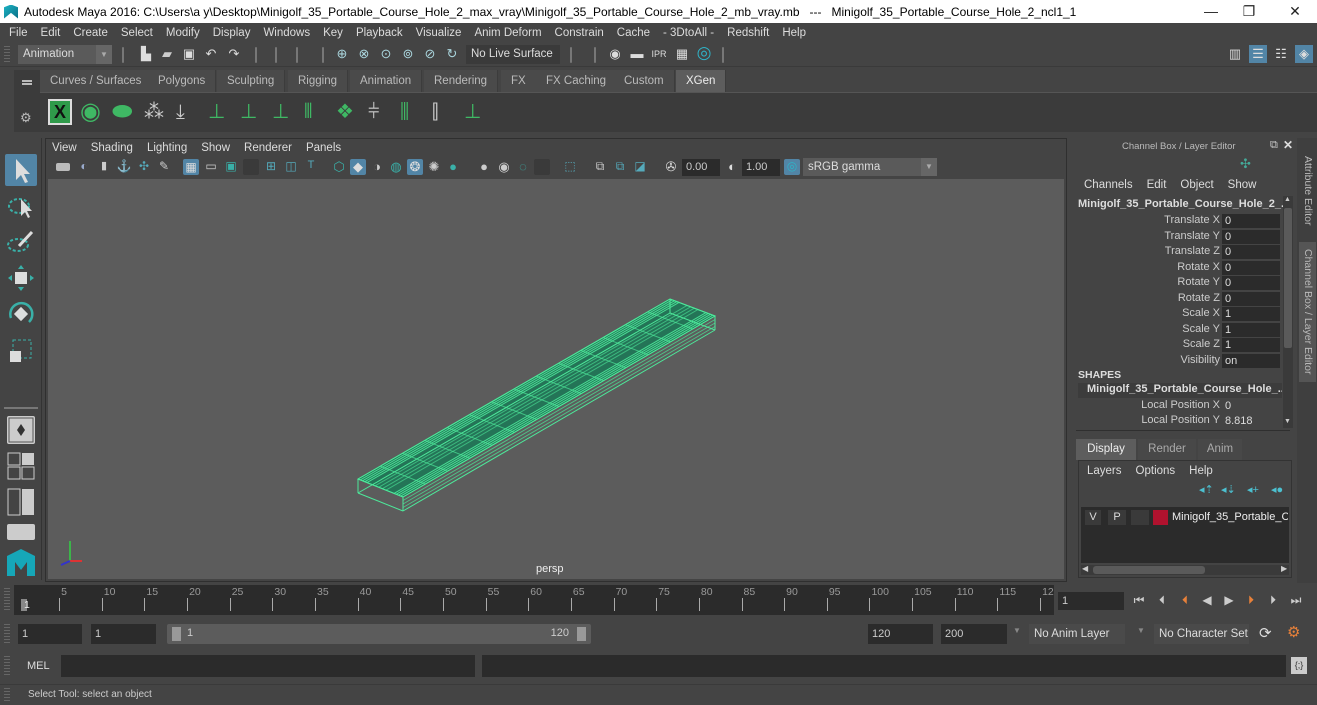 This screenshot has height=705, width=1317. I want to click on menu-playback: Playback, so click(379, 33).